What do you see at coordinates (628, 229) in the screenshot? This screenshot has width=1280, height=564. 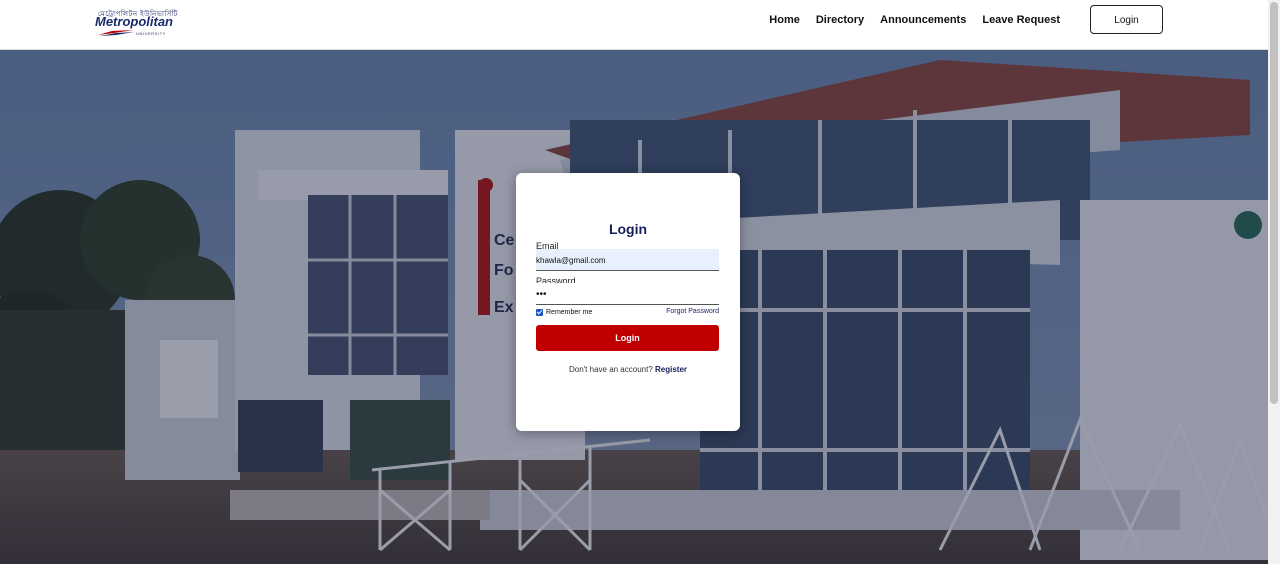 I see `login-title: Login` at bounding box center [628, 229].